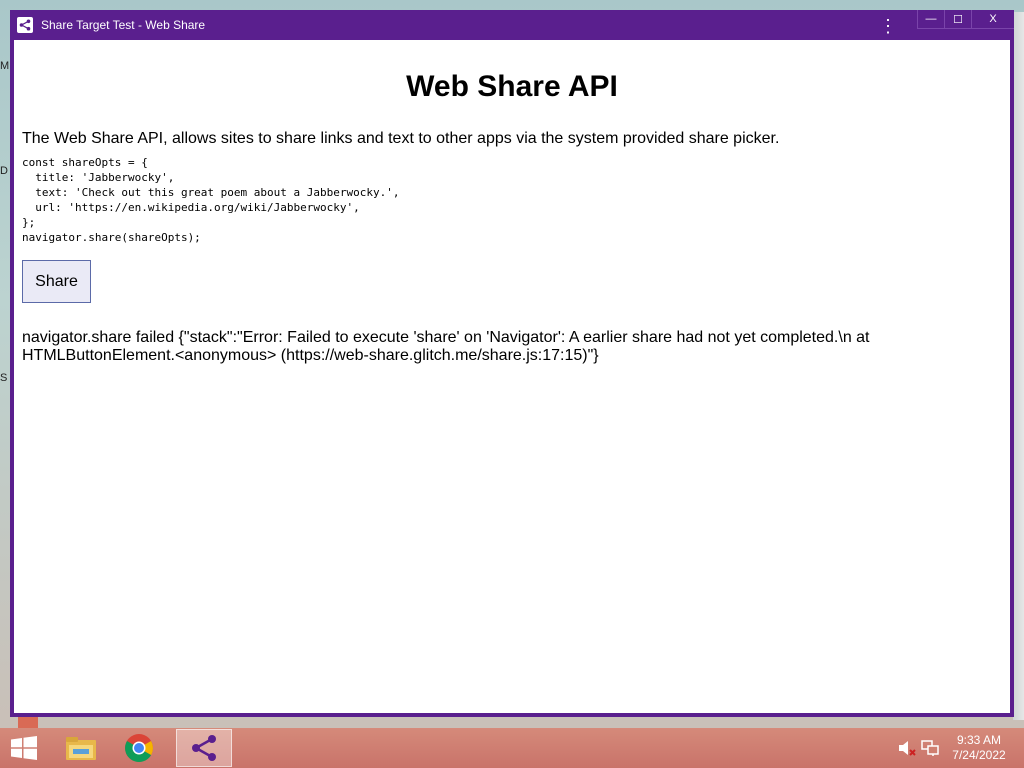  What do you see at coordinates (512, 25) in the screenshot?
I see `title-bar: Share Target Test - Web Share ⋮ — ☐ X` at bounding box center [512, 25].